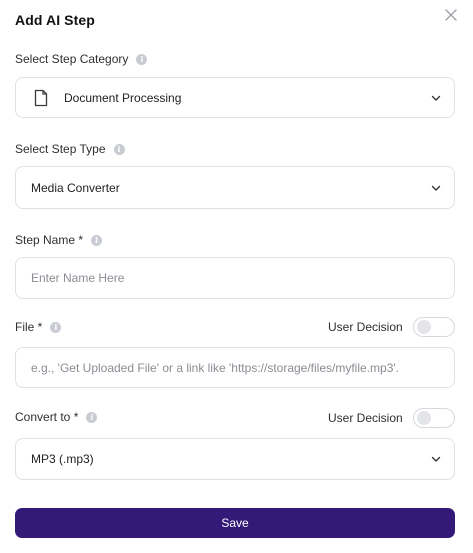 Image resolution: width=473 pixels, height=553 pixels. Describe the element at coordinates (78, 278) in the screenshot. I see `step-name-placeholder: Enter Name Here` at that location.